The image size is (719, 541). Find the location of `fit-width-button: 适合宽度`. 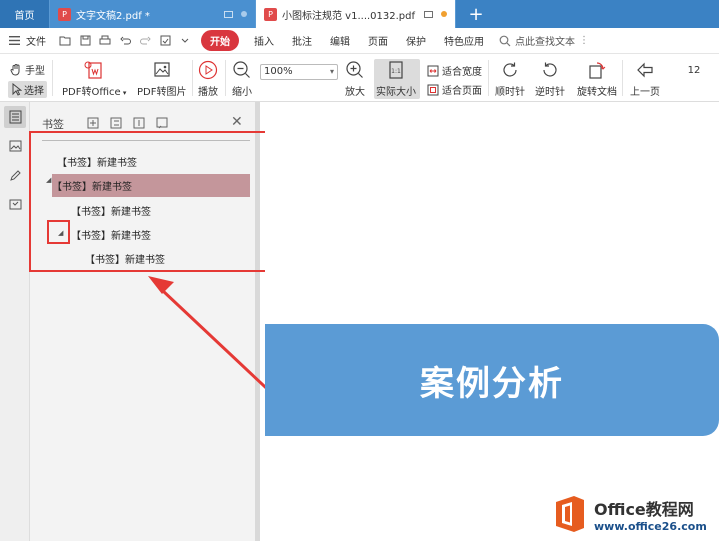

fit-width-button: 适合宽度 is located at coordinates (454, 70).